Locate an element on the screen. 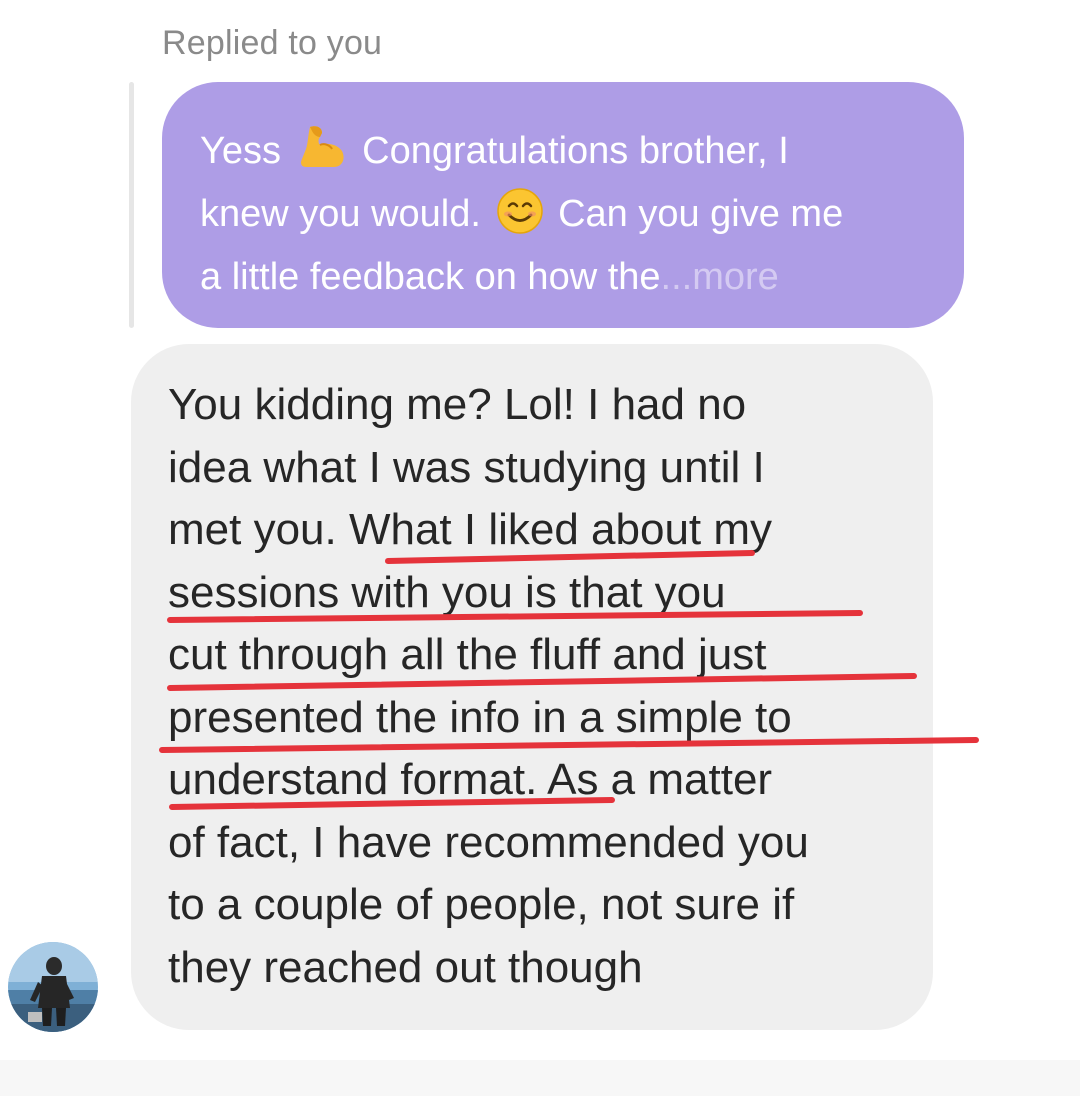  quoted-text-knew: knew you would. is located at coordinates (340, 214).